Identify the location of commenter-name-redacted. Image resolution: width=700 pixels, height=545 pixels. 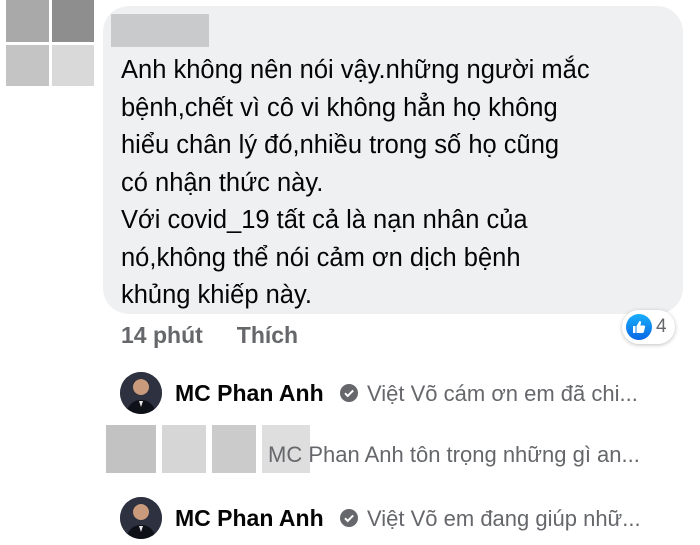
(160, 30).